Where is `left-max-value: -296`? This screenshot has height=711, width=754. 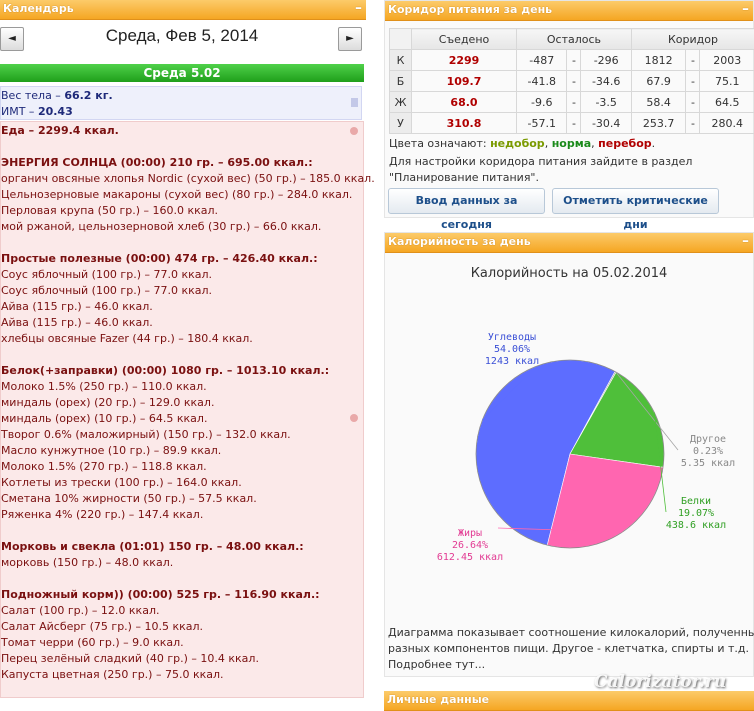
left-max-value: -296 is located at coordinates (606, 60).